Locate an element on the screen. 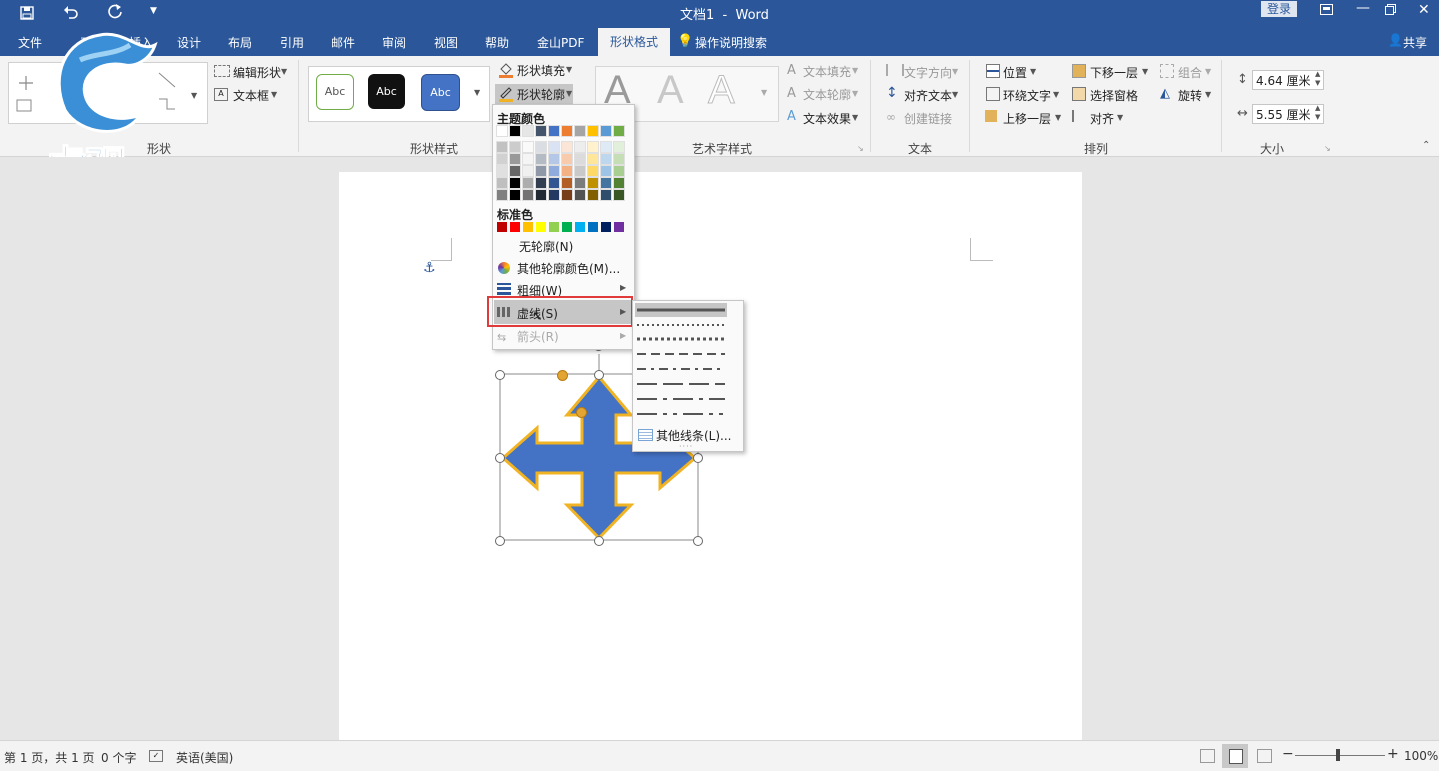  zoom-slider is located at coordinates (1340, 755).